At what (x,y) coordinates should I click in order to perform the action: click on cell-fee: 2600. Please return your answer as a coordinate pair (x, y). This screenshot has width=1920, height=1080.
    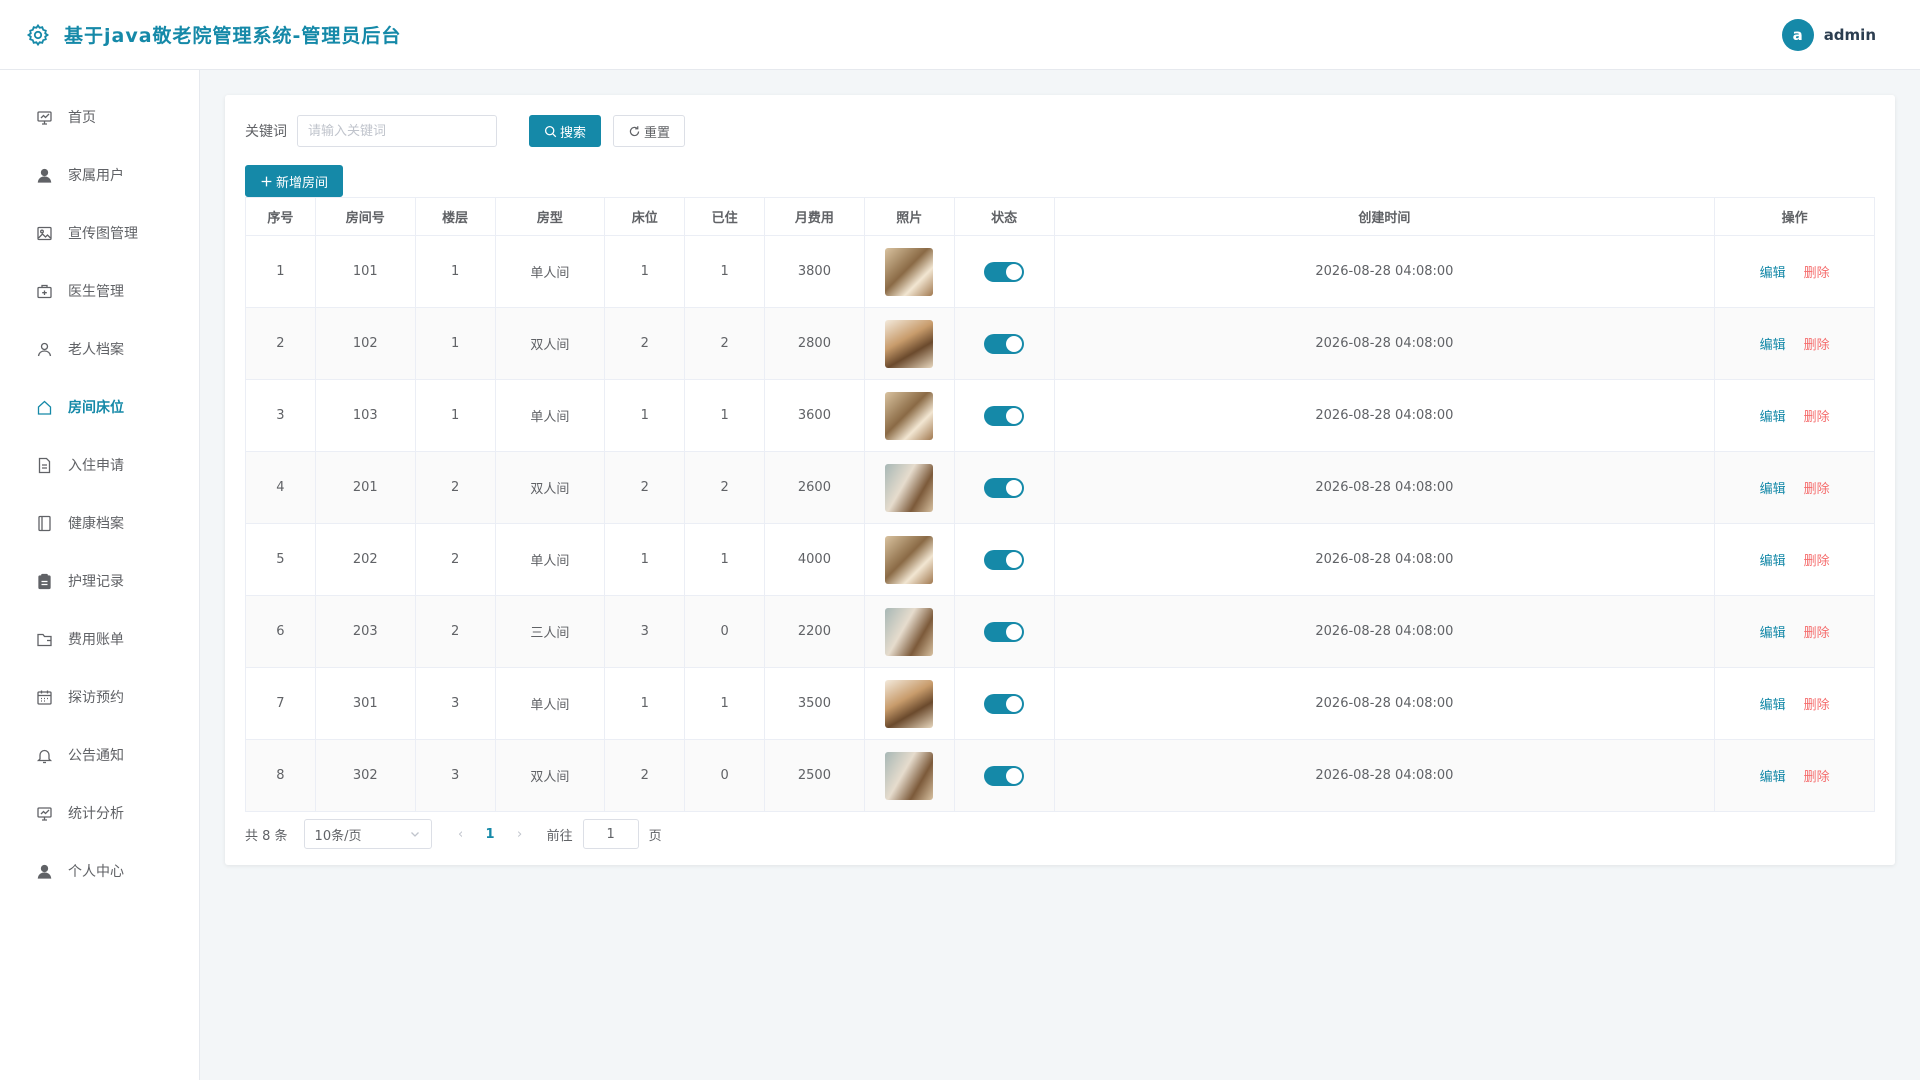
    Looking at the image, I should click on (814, 487).